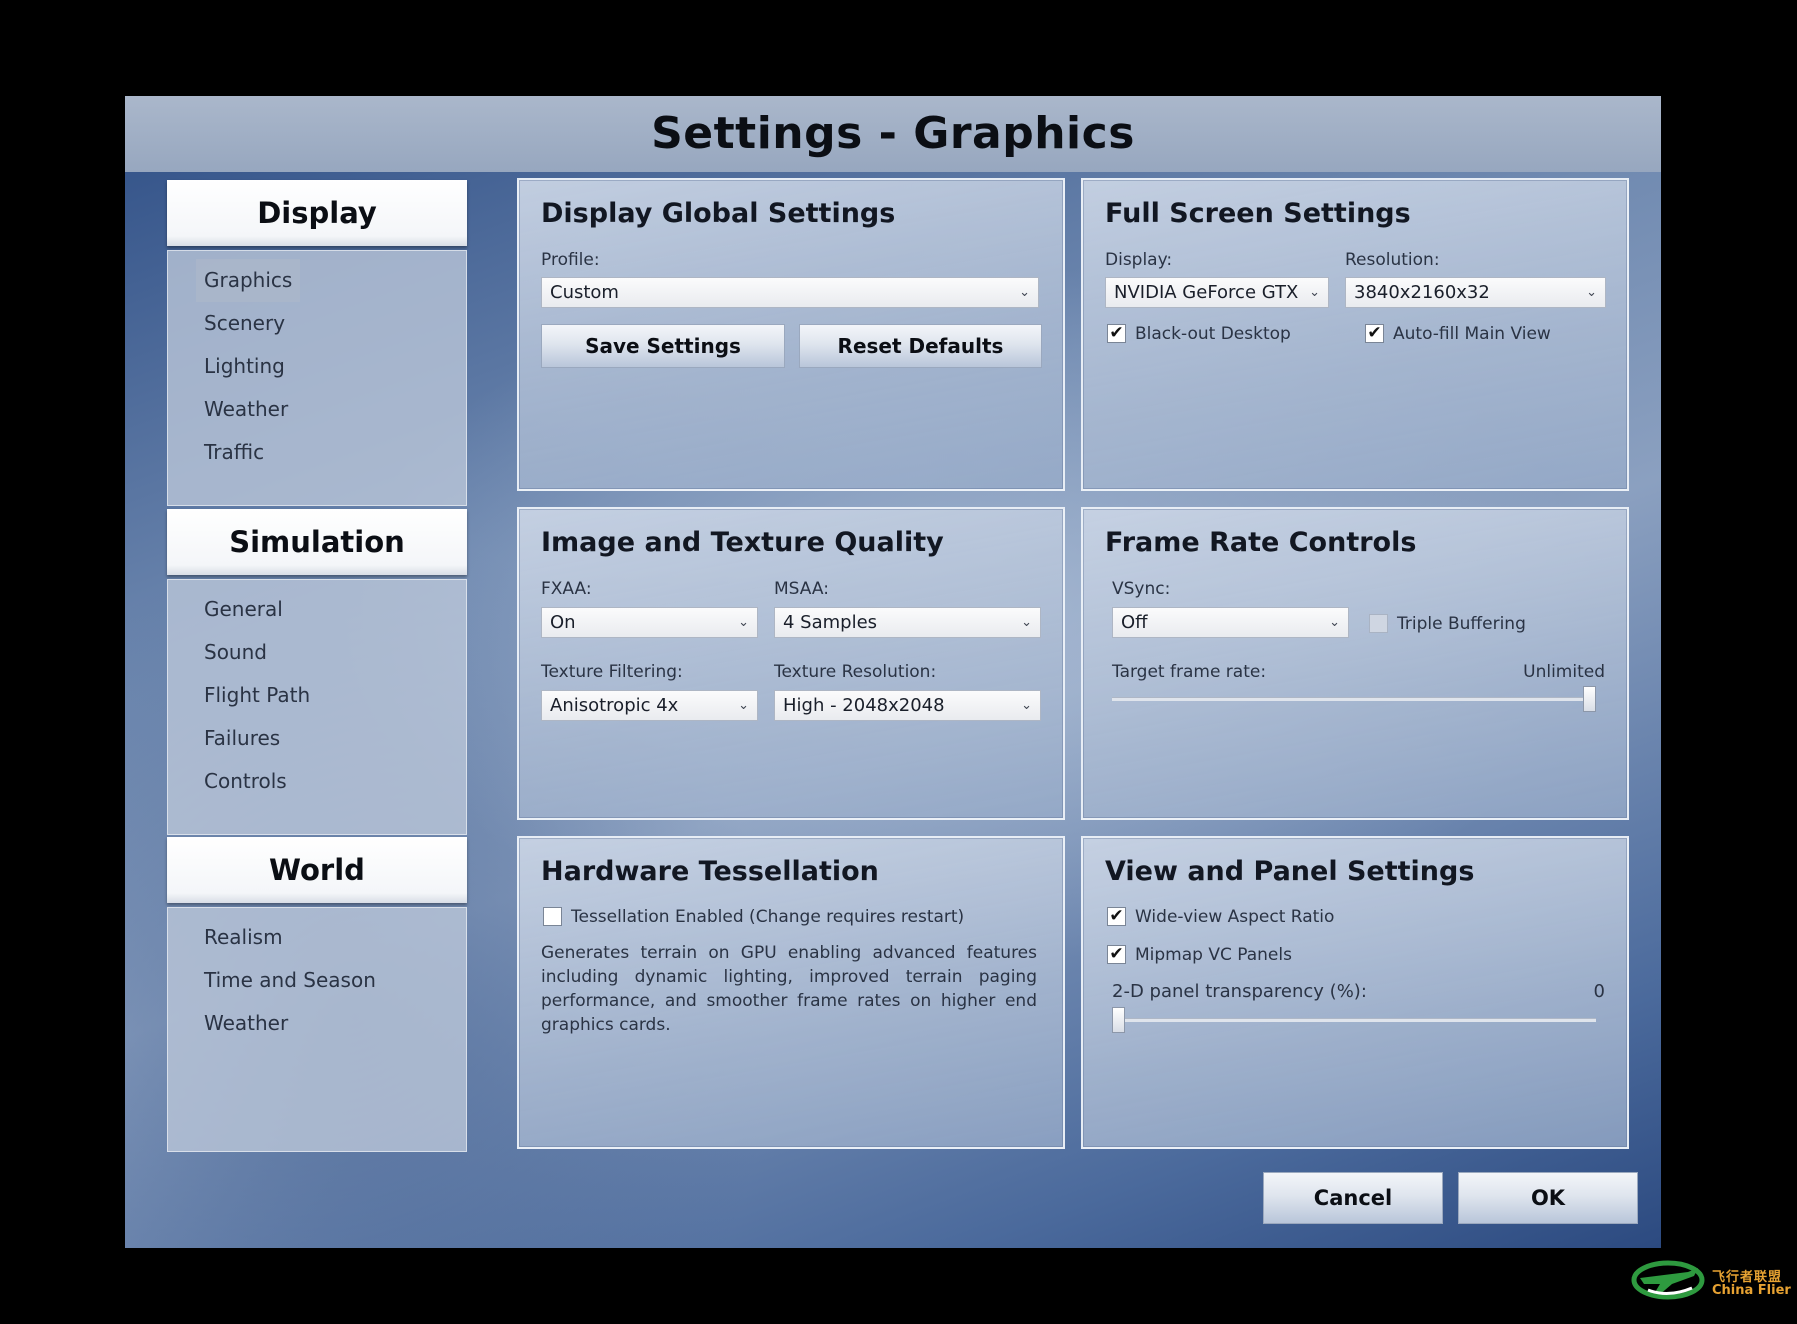 The height and width of the screenshot is (1324, 1797). What do you see at coordinates (1564, 672) in the screenshot?
I see `target-frame-rate-value: Unlimited` at bounding box center [1564, 672].